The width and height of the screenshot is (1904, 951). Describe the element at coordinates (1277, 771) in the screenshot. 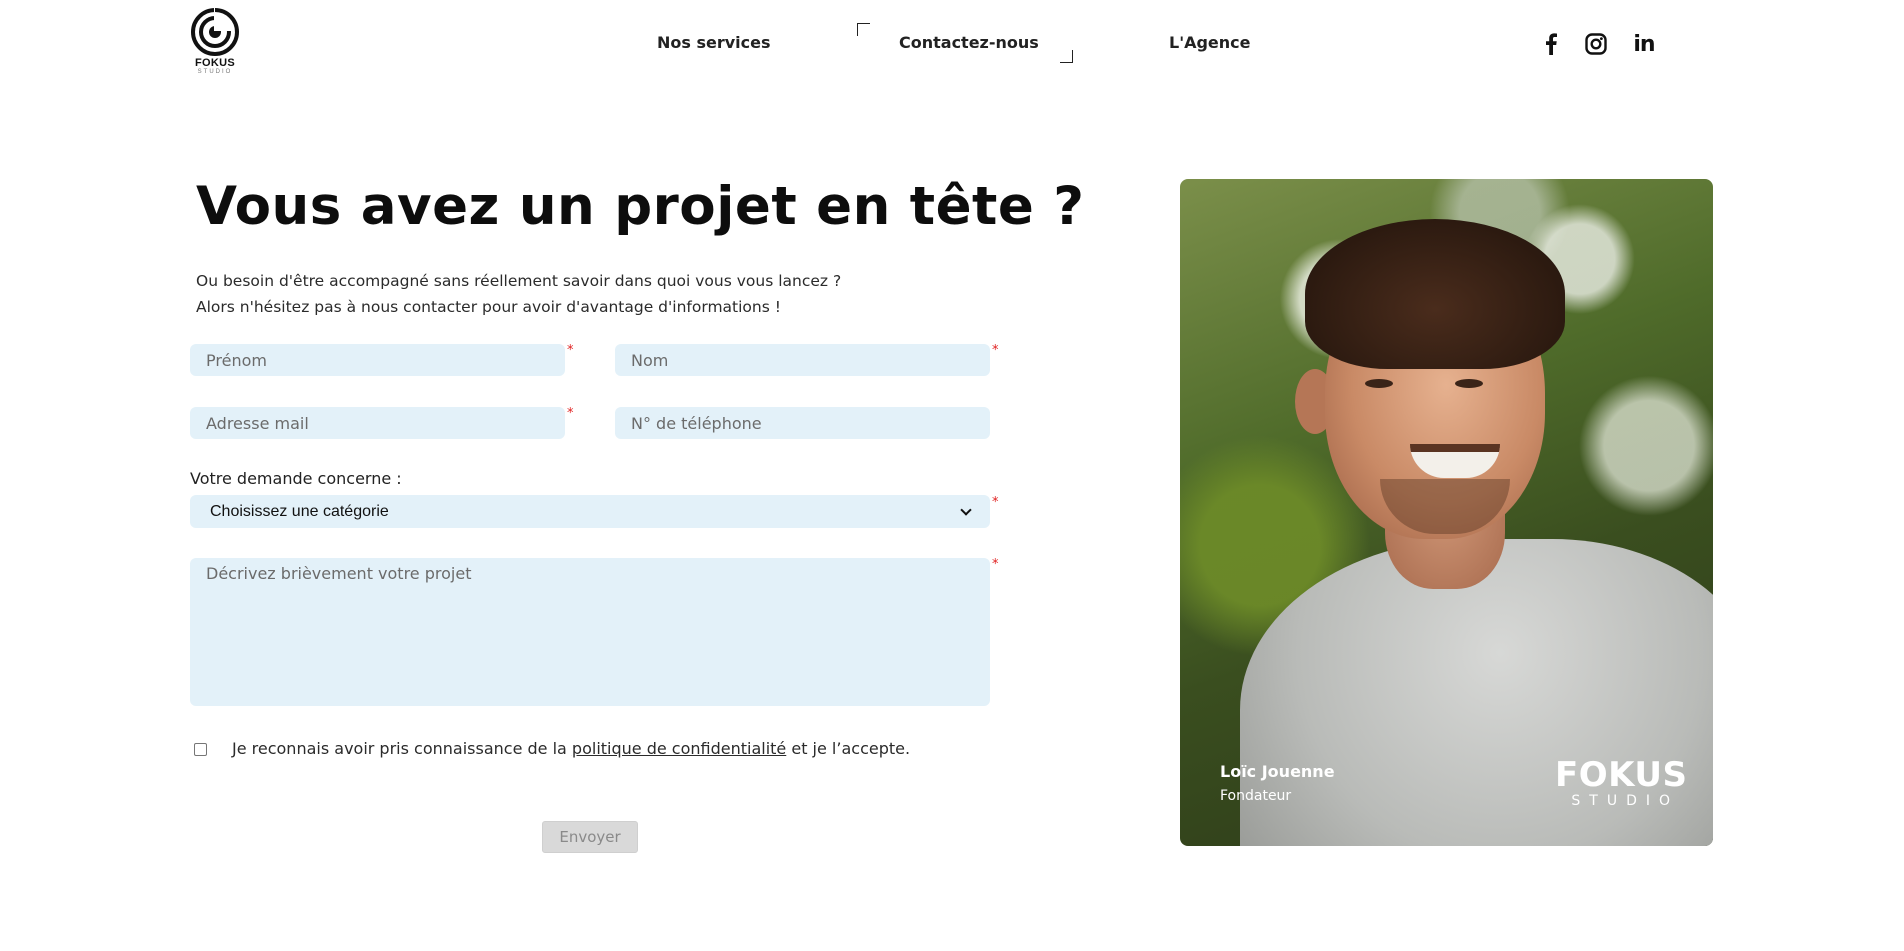

I see `founder-name: Loïc Jouenne` at that location.